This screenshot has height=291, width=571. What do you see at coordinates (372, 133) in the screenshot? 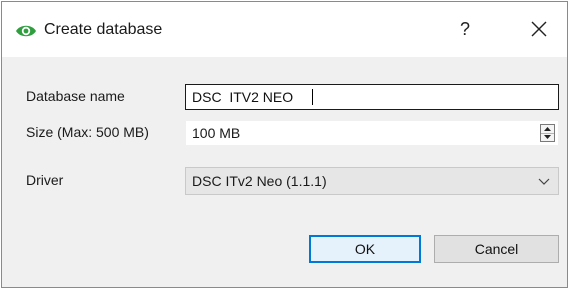
I see `size-input: 100 MB` at bounding box center [372, 133].